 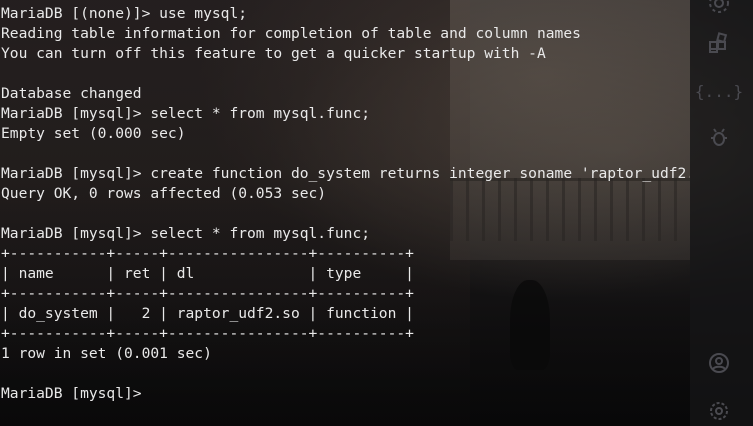 I want to click on brackets-icon: {...}, so click(x=719, y=91).